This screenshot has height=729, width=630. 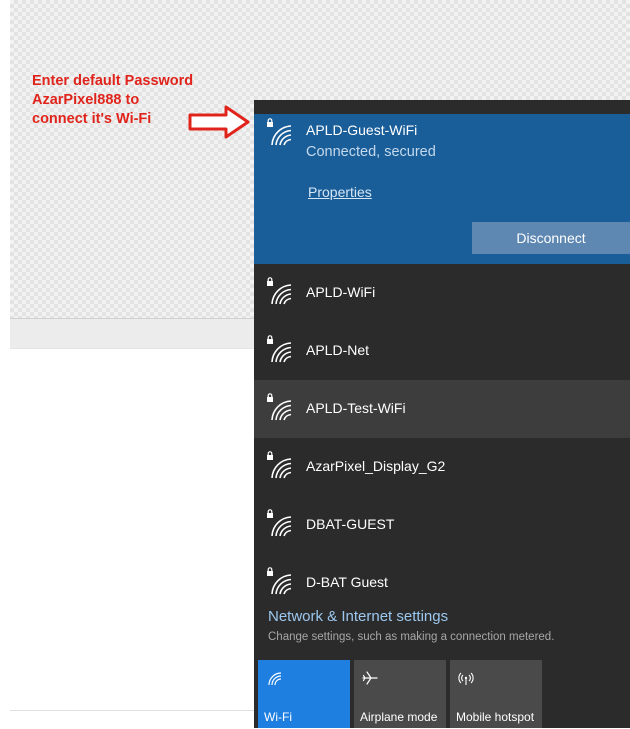 What do you see at coordinates (399, 717) in the screenshot?
I see `airplane-tile-label: Airplane mode` at bounding box center [399, 717].